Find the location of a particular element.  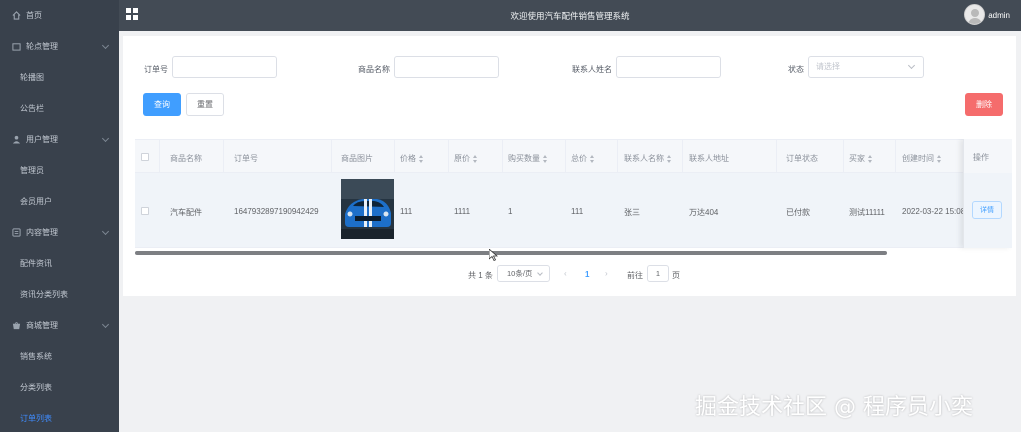

goto-page-input: 1 is located at coordinates (658, 273).